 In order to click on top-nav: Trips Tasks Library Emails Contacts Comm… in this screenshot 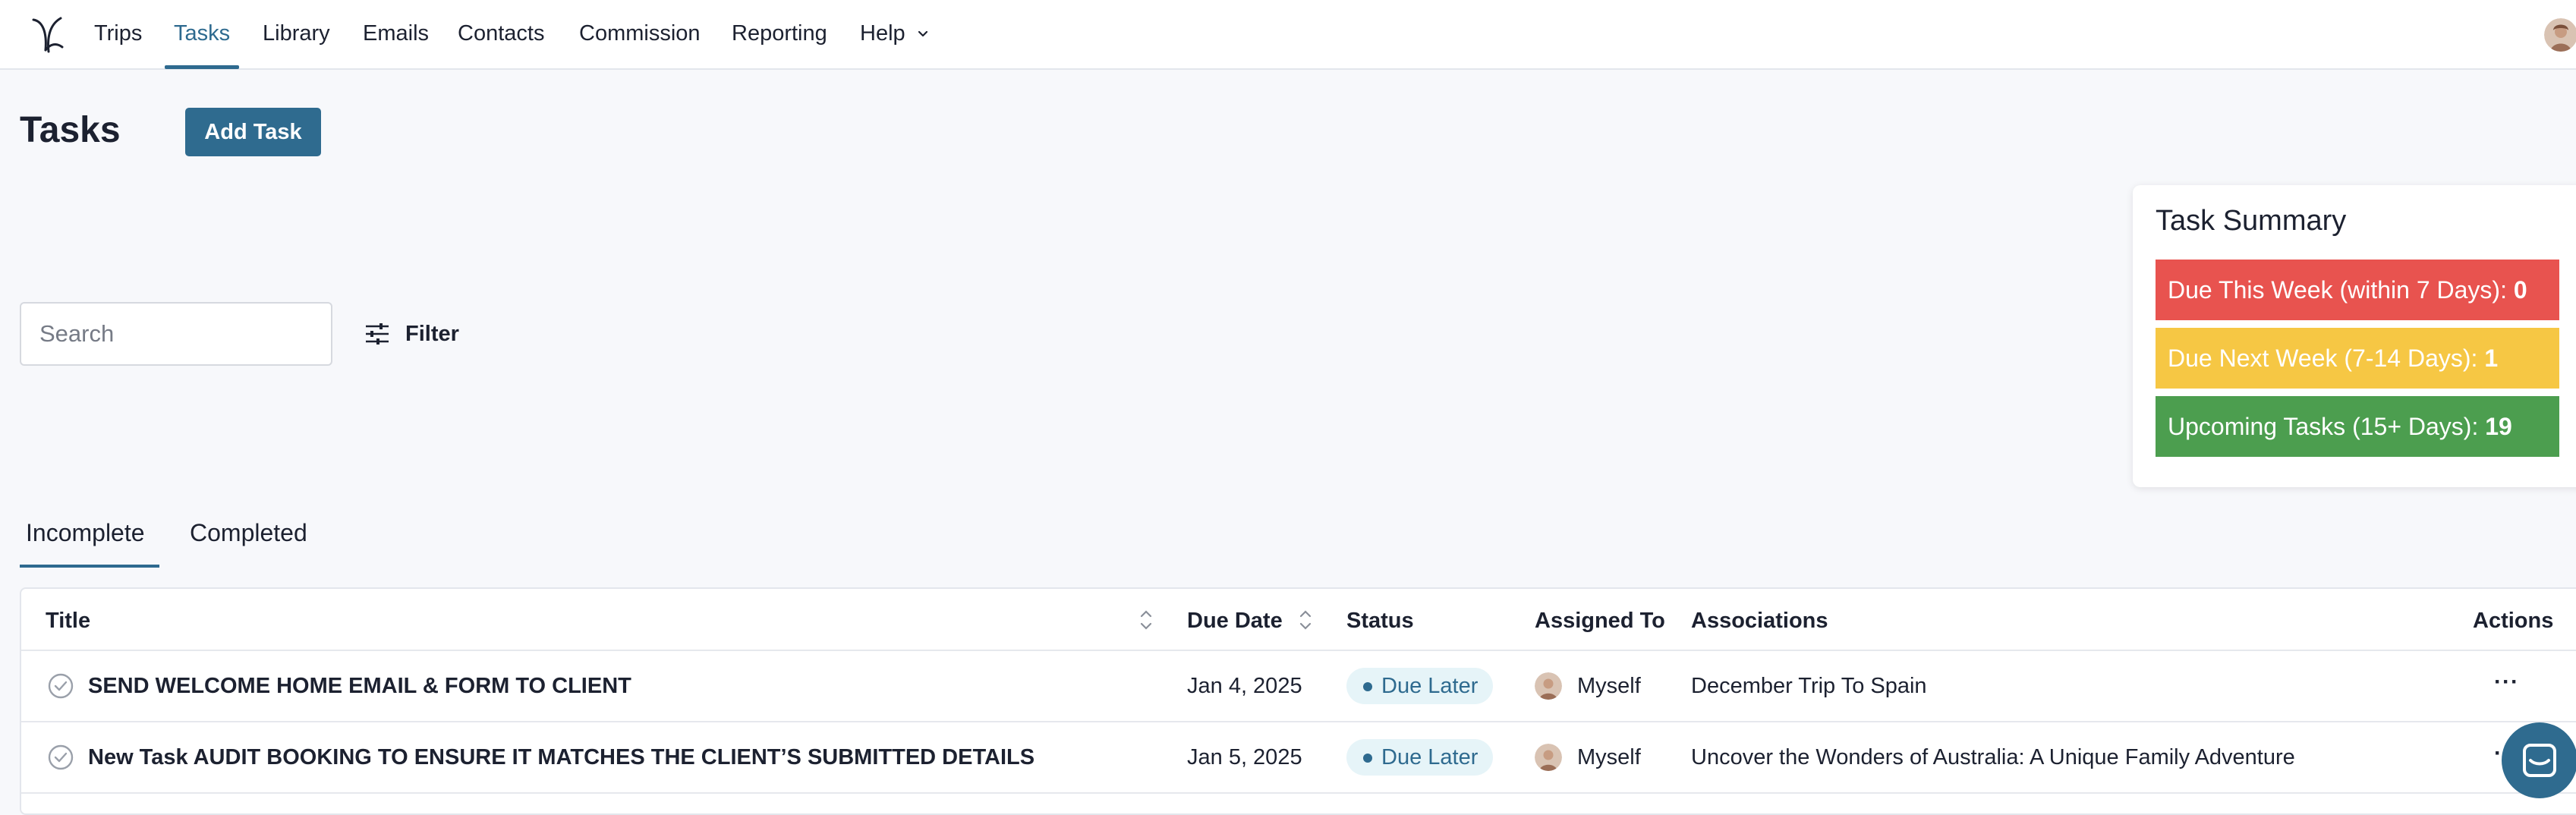, I will do `click(1288, 35)`.